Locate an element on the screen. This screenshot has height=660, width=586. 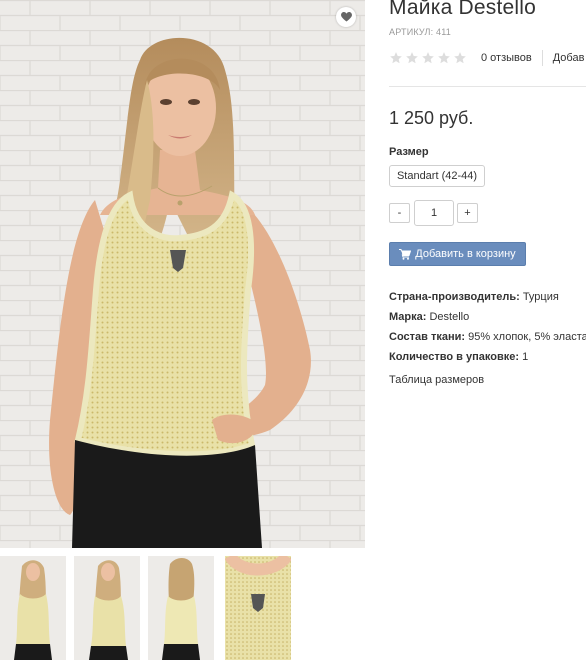
add-to-cart-button: Добавить в корзину is located at coordinates (457, 254).